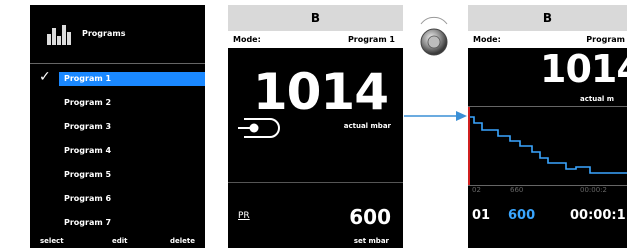 The height and width of the screenshot is (248, 627). I want to click on graph-line, so click(548, 145).